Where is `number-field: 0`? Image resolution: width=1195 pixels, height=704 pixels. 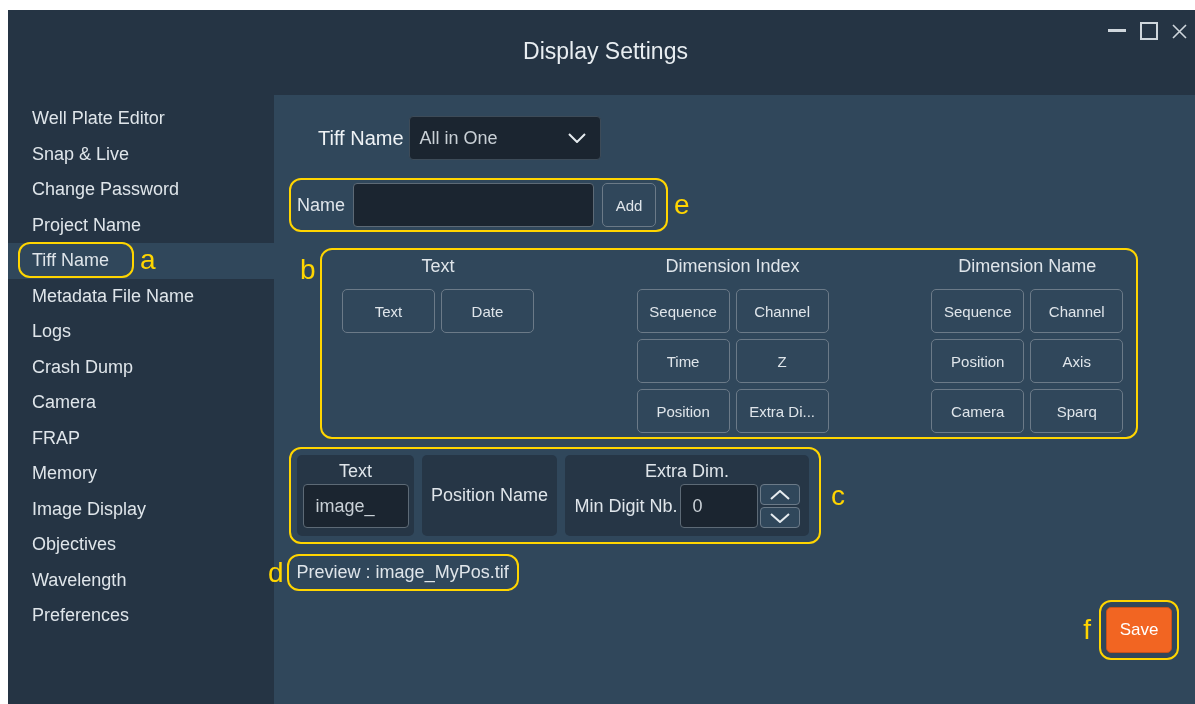
number-field: 0 is located at coordinates (718, 506).